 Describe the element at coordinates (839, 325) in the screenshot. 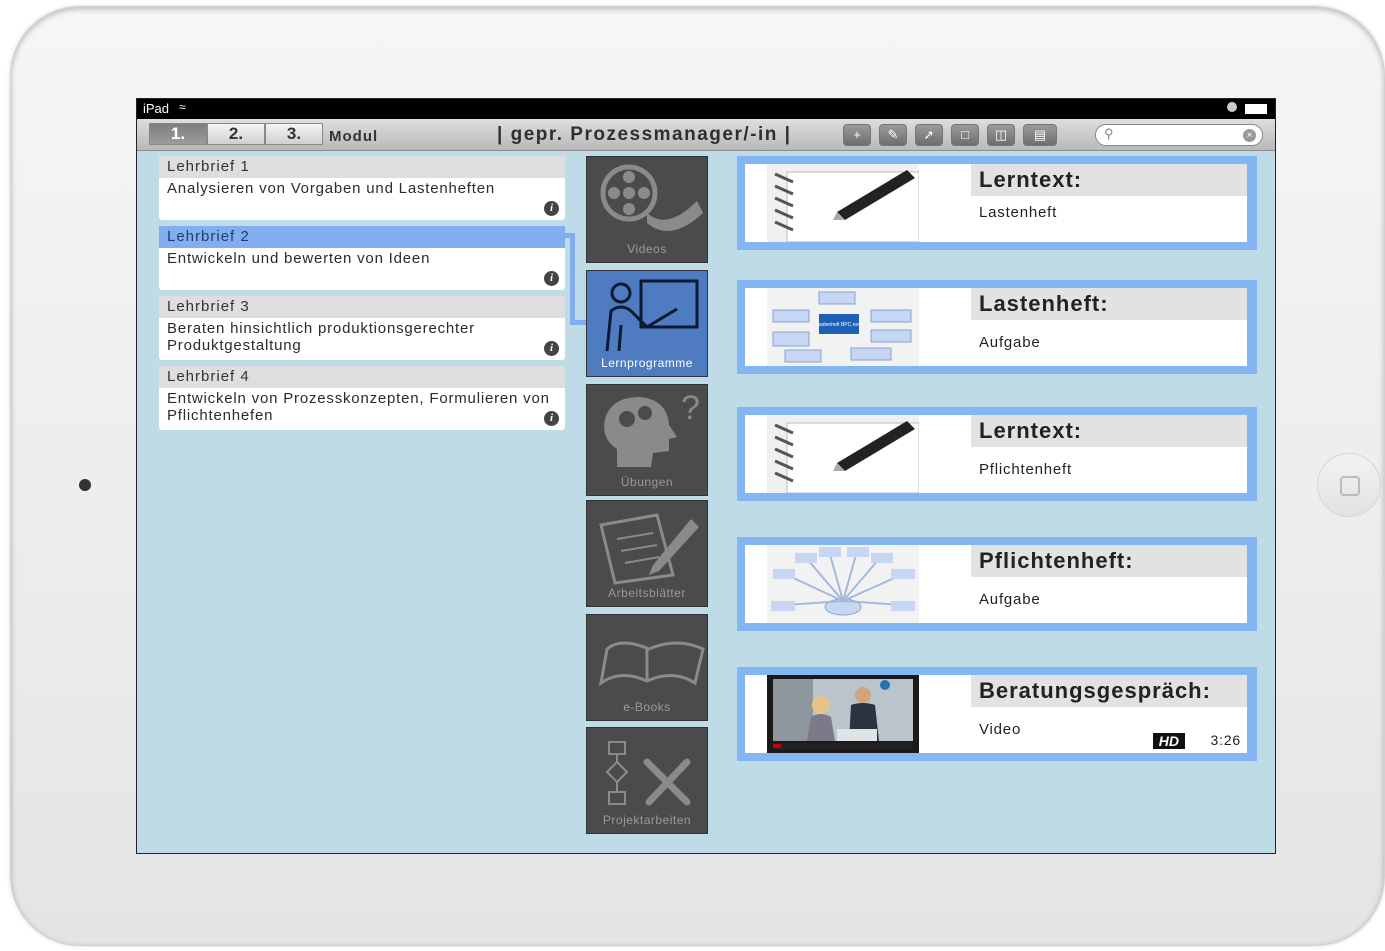

I see `diagram-center-label: Lastenheft BPC.new` at that location.